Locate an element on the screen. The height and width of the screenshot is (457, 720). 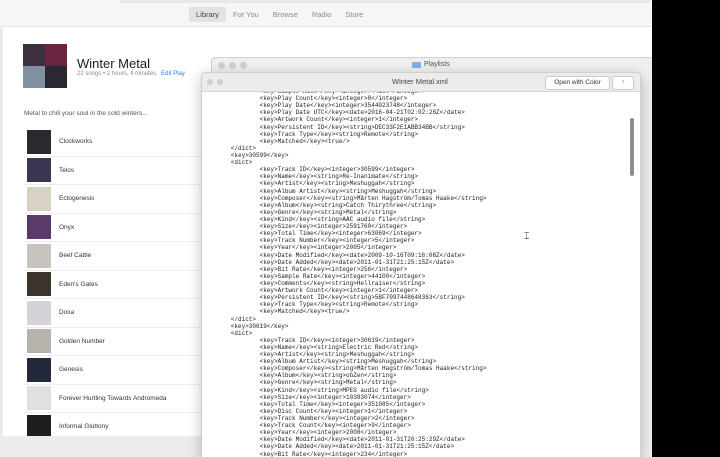
xml-window-controls is located at coordinates (215, 82).